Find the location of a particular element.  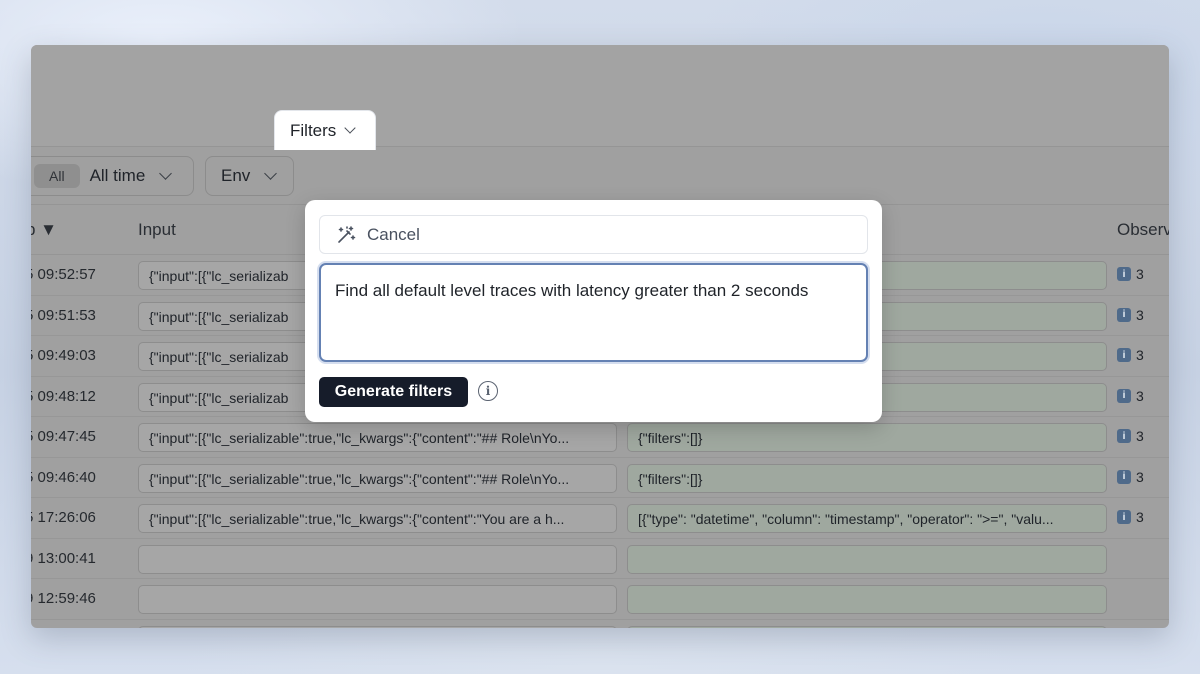

filters-button: Filters is located at coordinates (325, 130).